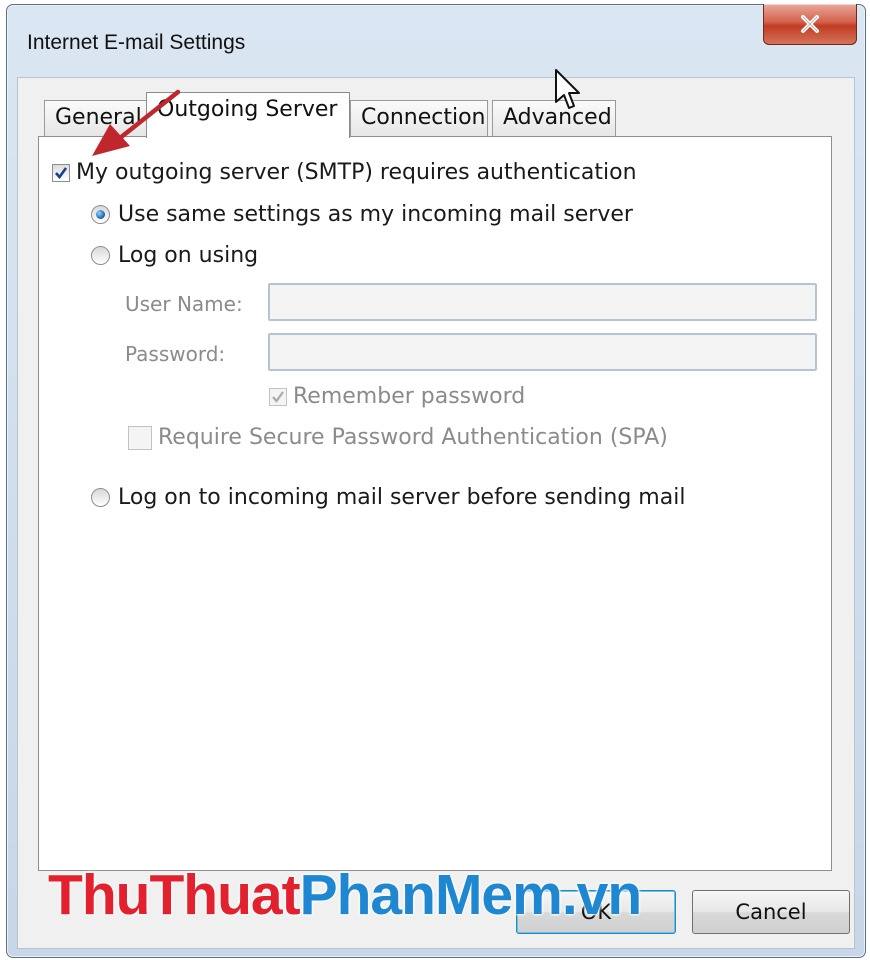  I want to click on log-on-using-label: Log on using, so click(188, 255).